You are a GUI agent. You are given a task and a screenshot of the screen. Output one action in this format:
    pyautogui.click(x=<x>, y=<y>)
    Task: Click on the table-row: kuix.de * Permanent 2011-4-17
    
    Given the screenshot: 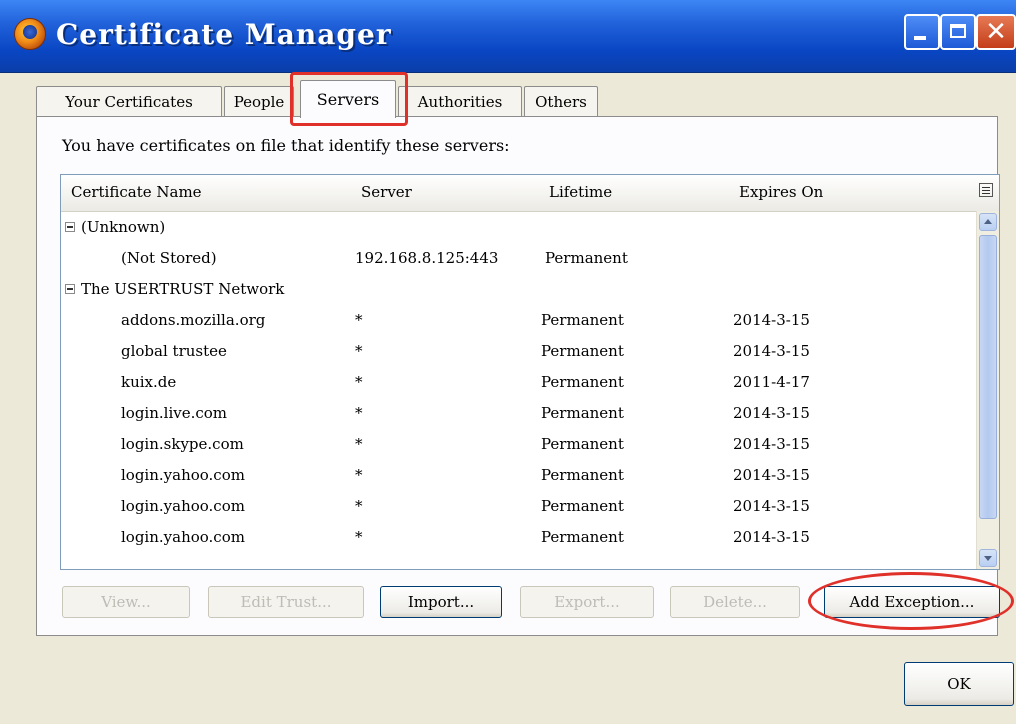 What is the action you would take?
    pyautogui.click(x=519, y=382)
    